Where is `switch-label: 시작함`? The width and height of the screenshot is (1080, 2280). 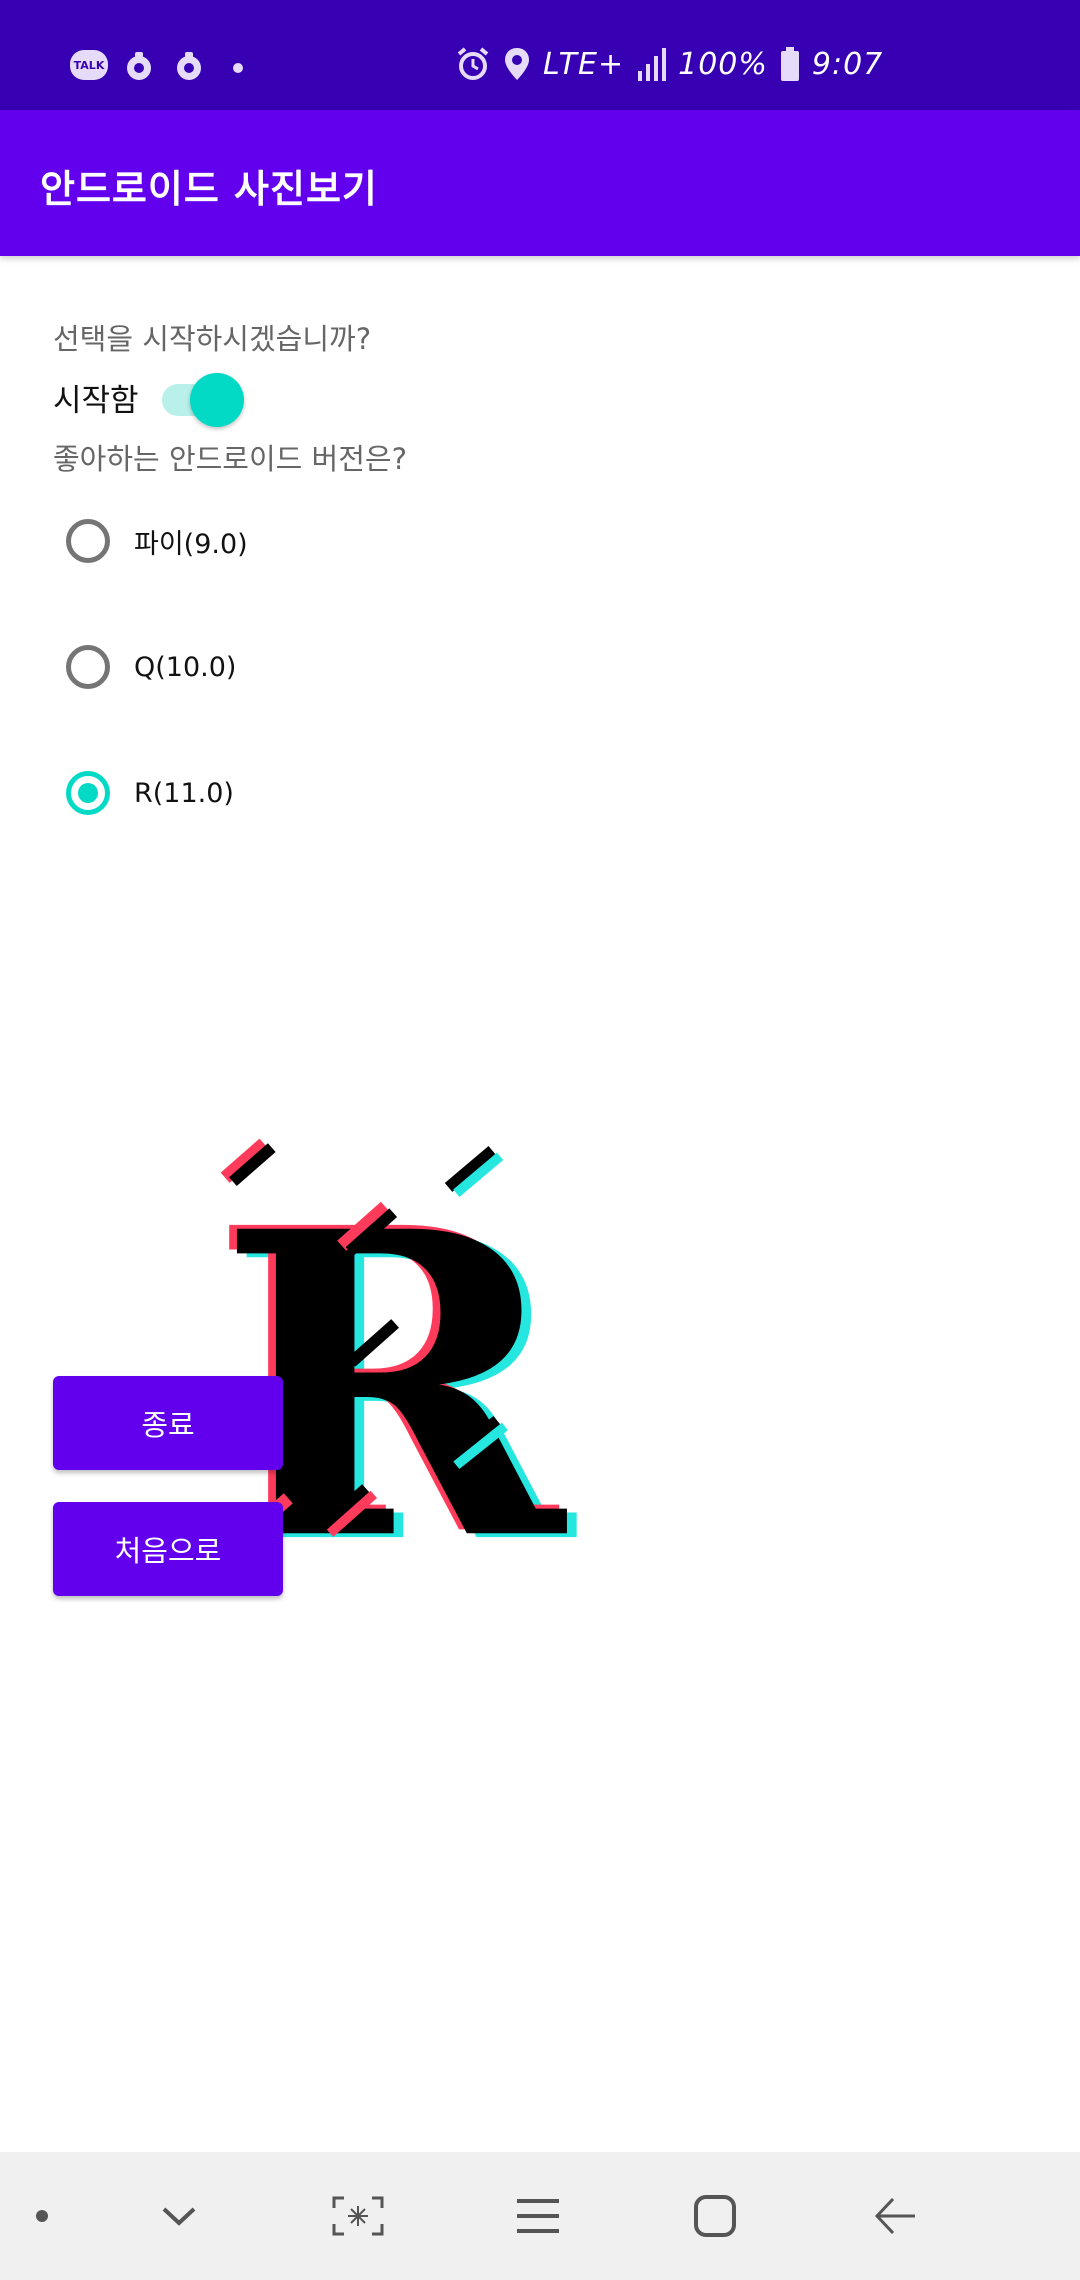
switch-label: 시작함 is located at coordinates (96, 401).